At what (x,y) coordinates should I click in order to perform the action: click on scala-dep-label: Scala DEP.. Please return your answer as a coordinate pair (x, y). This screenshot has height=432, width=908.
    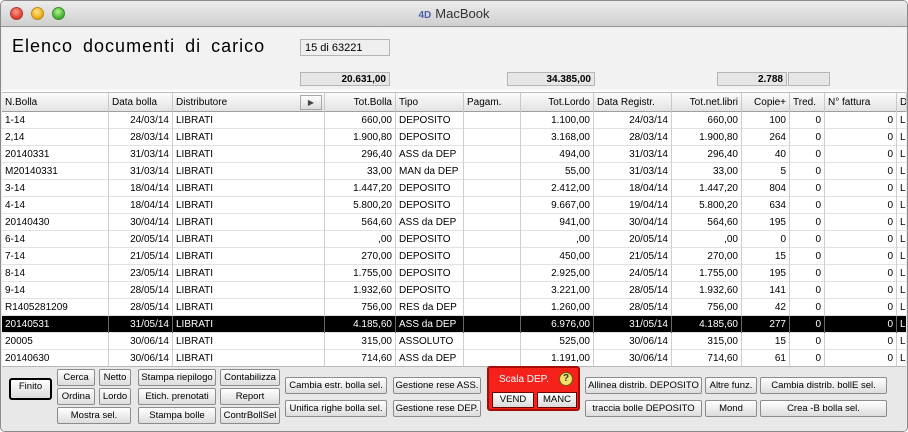
    Looking at the image, I should click on (524, 379).